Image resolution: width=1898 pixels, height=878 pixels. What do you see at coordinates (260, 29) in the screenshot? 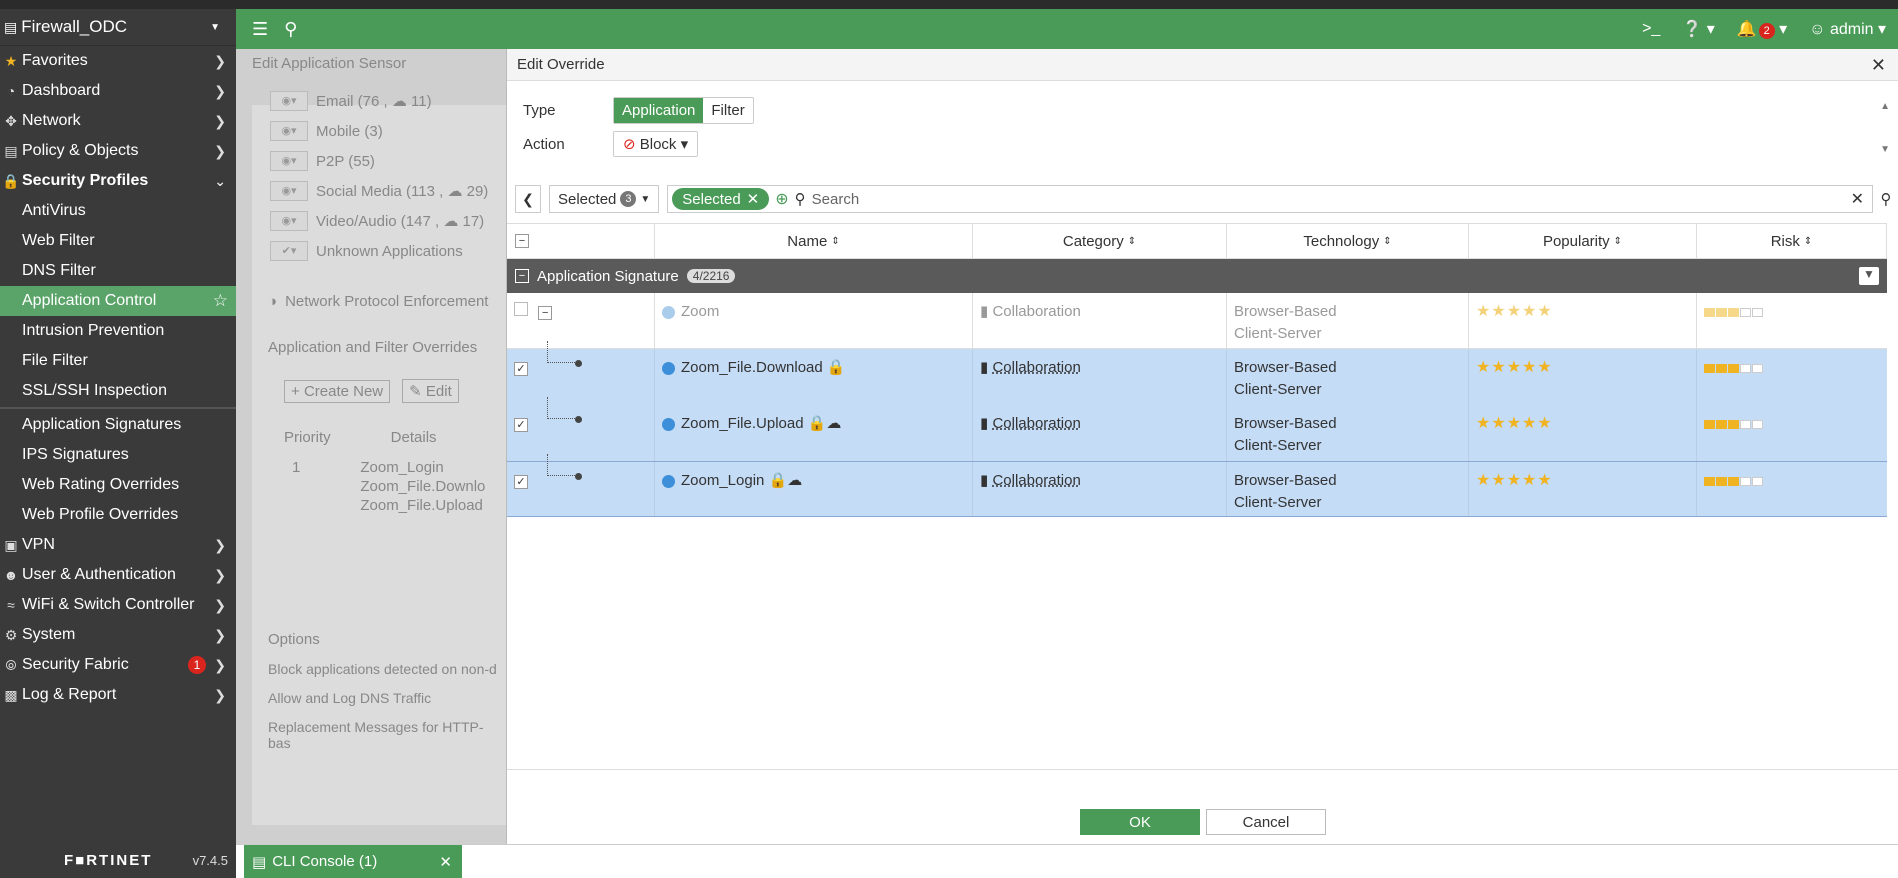
I see `hamburger-menu-icon: ☰` at bounding box center [260, 29].